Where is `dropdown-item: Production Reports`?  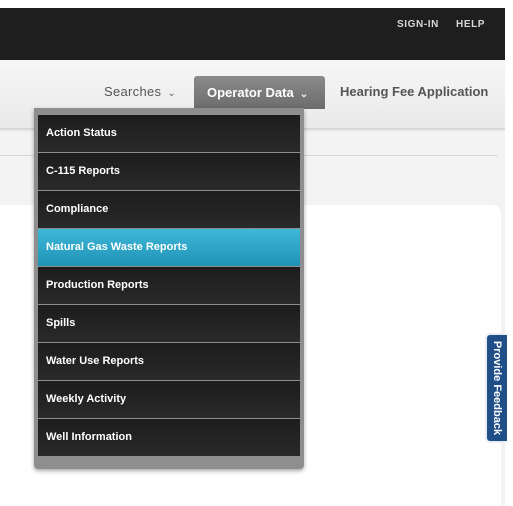 dropdown-item: Production Reports is located at coordinates (169, 285).